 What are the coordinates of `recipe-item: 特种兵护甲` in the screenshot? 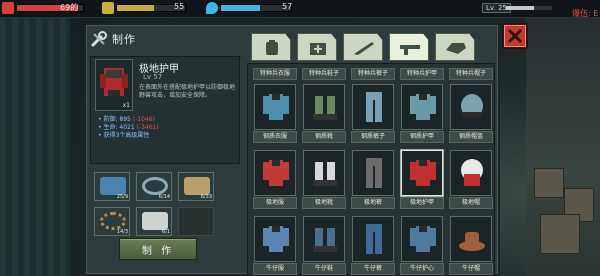 It's located at (422, 74).